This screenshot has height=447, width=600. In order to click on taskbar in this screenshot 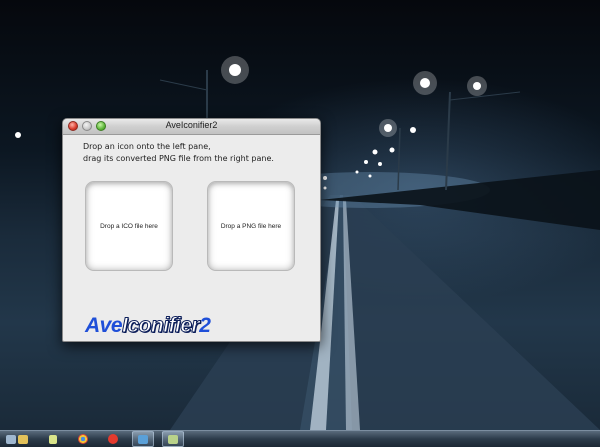, I will do `click(300, 438)`.